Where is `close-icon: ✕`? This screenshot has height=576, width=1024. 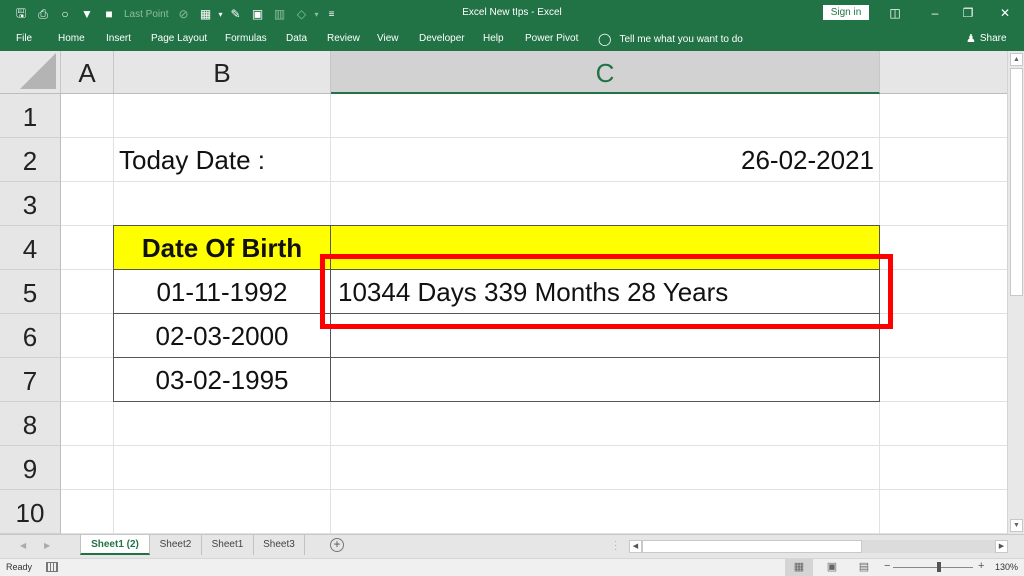 close-icon: ✕ is located at coordinates (1005, 13).